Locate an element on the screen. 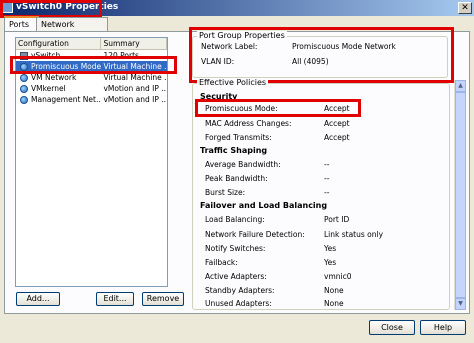 This screenshot has width=474, height=343. peak-bandwidth-value: -- is located at coordinates (327, 178).